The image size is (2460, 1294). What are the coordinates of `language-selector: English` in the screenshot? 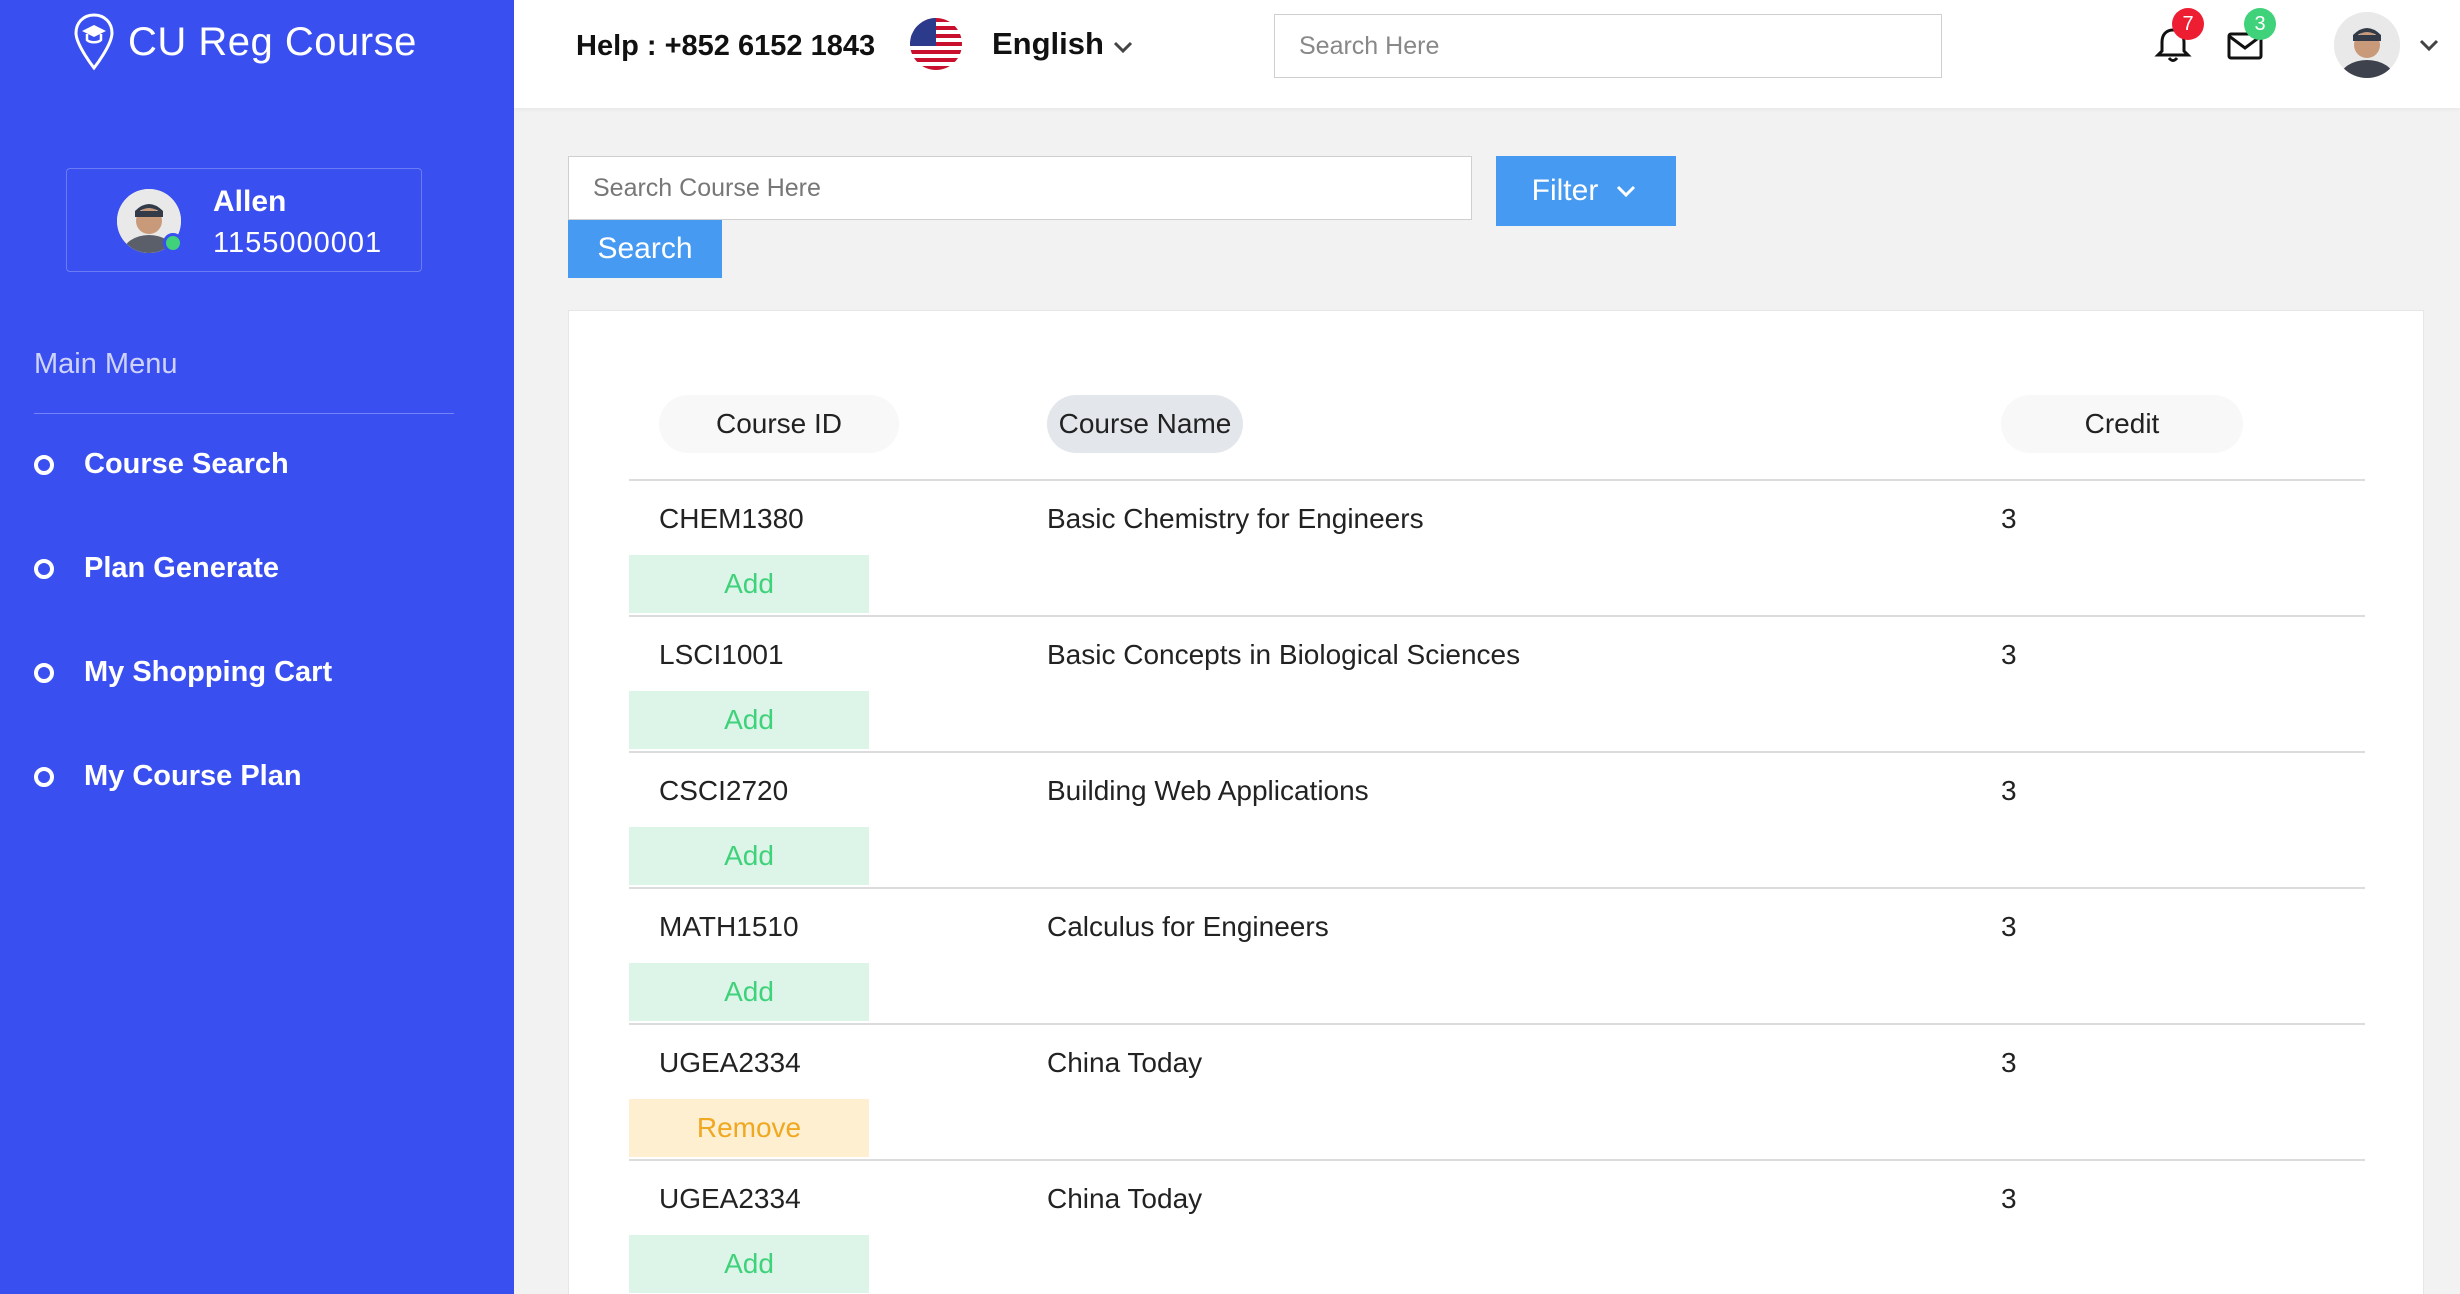 It's located at (1048, 44).